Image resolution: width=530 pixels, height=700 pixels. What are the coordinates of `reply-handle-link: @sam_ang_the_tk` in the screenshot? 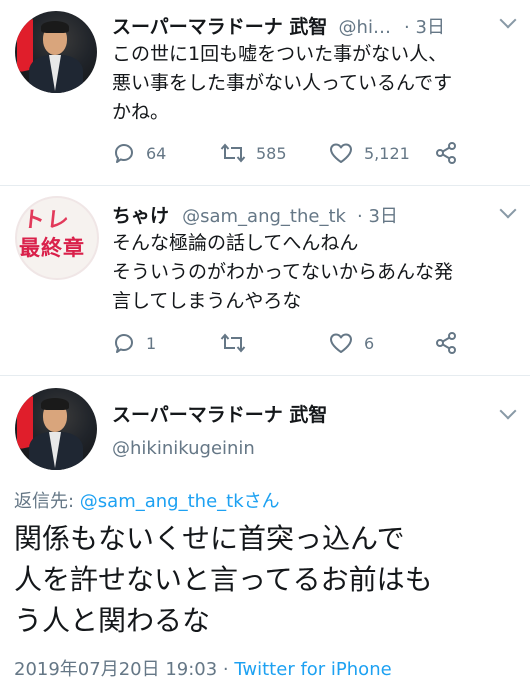 It's located at (162, 501).